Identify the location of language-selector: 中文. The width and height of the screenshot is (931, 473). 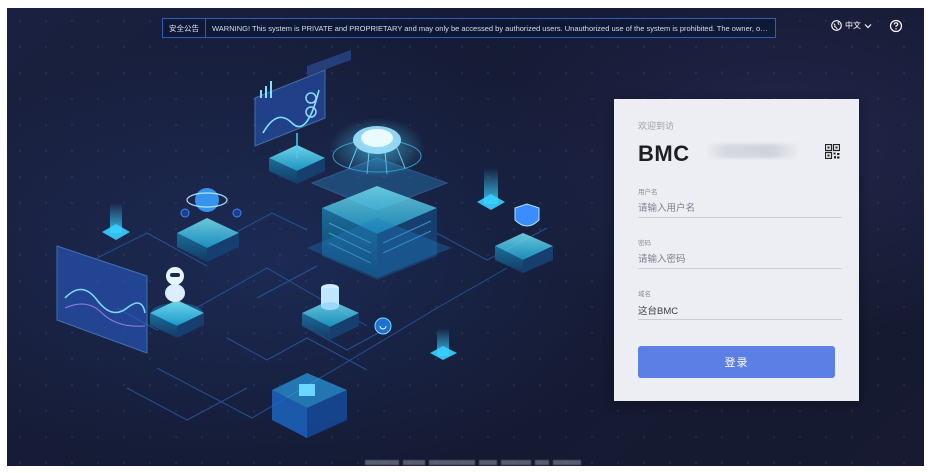
(851, 25).